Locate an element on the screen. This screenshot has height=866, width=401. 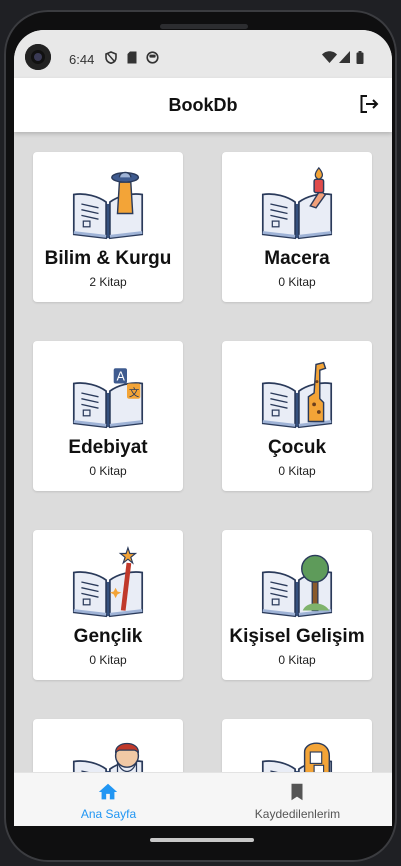
book-translate-icon: A 文 is located at coordinates (108, 398).